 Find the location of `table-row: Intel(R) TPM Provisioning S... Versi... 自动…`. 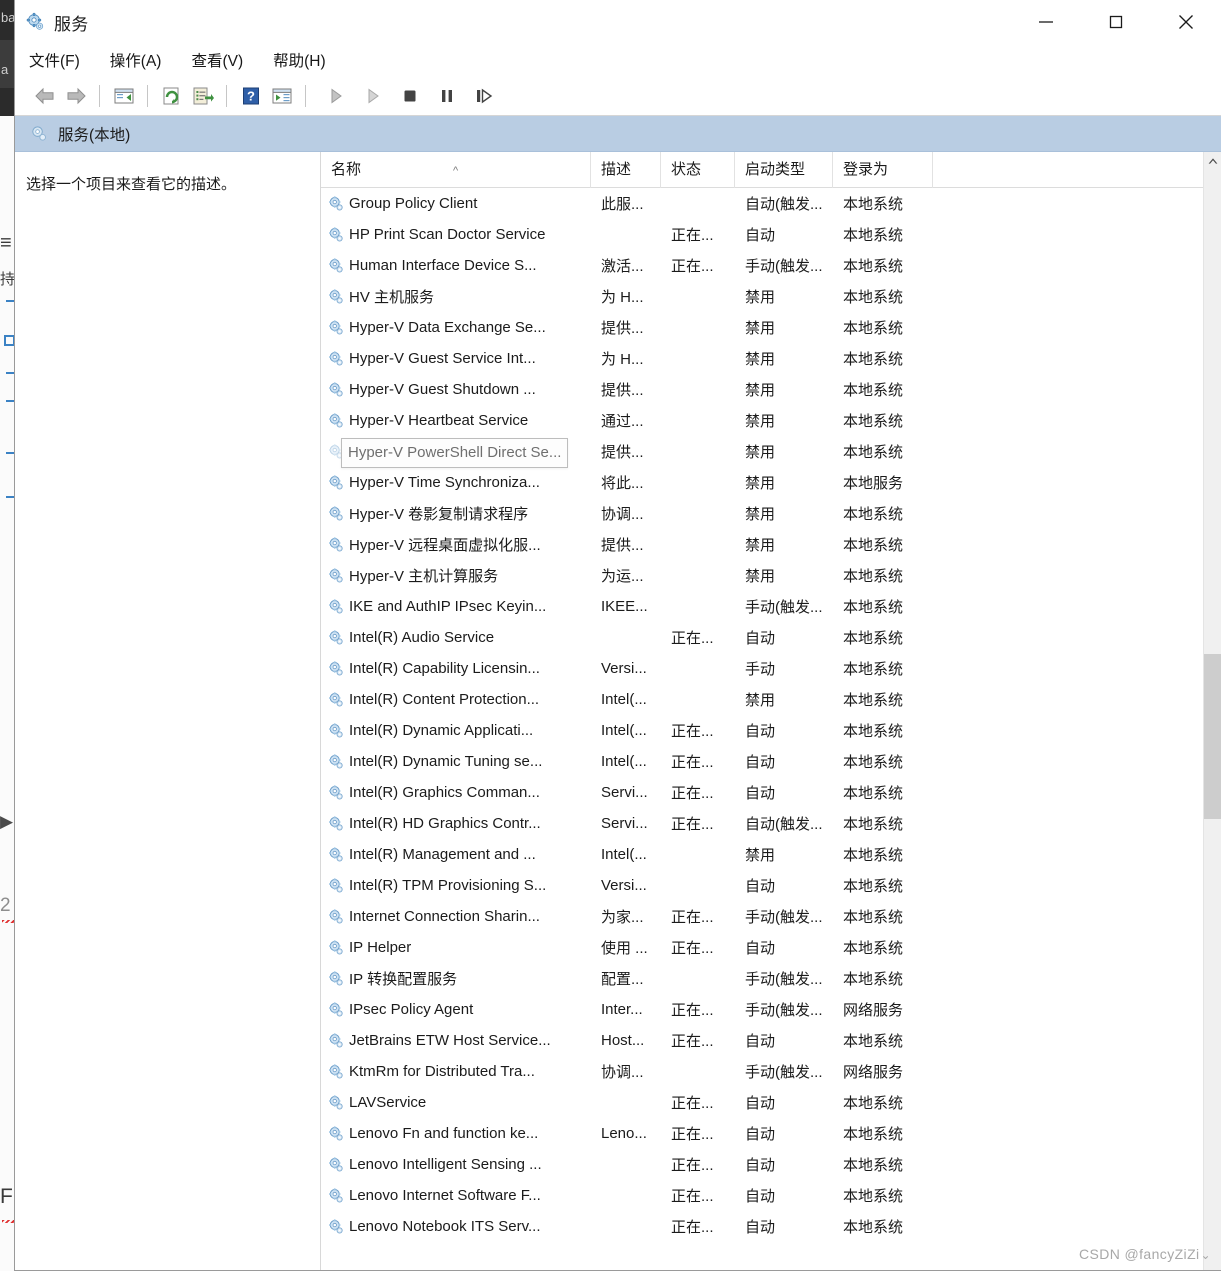

table-row: Intel(R) TPM Provisioning S... Versi... 自动… is located at coordinates (771, 885).